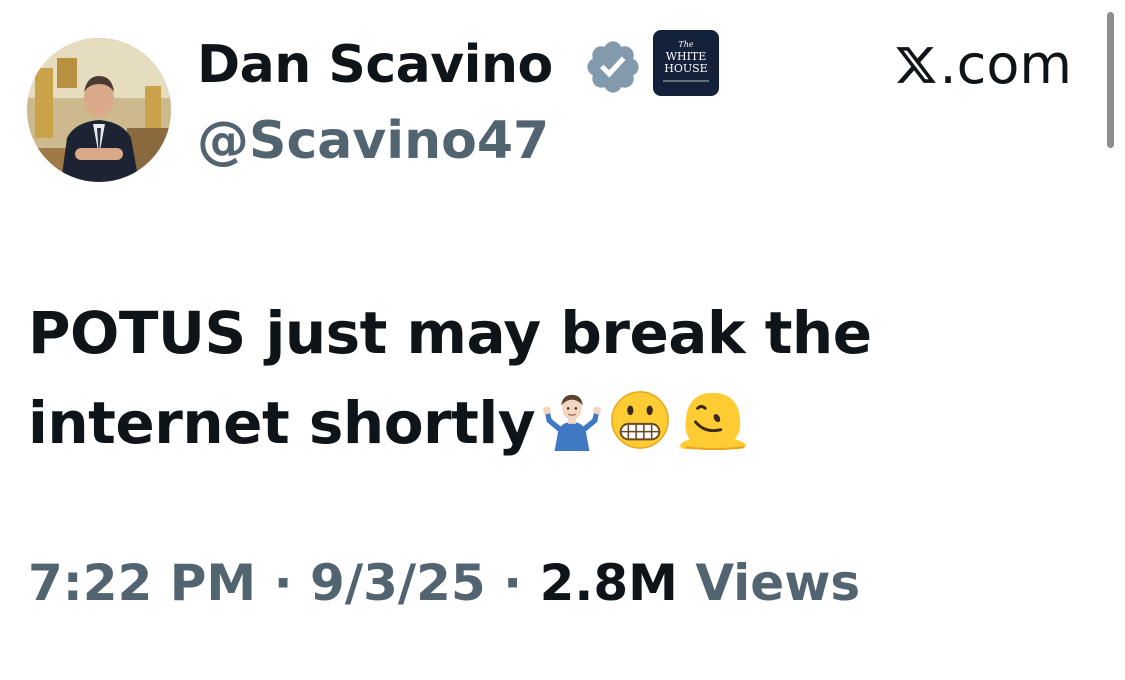 This screenshot has height=680, width=1125. What do you see at coordinates (686, 44) in the screenshot?
I see `affiliate-badge-line1: The` at bounding box center [686, 44].